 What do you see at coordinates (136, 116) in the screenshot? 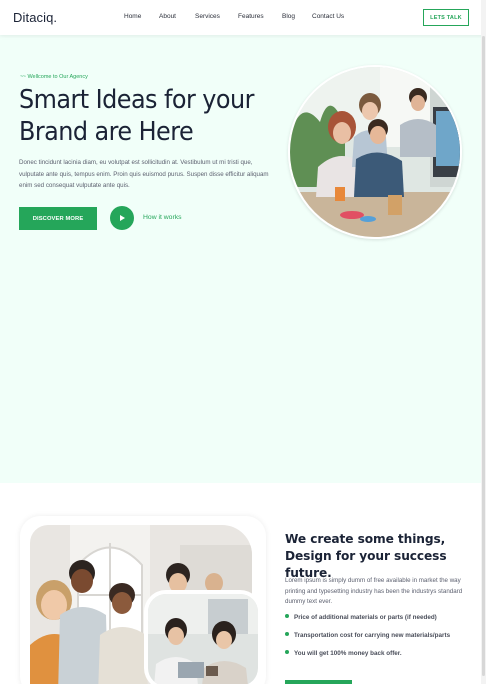
I see `hero-title: Smart Ideas for your Brand are Here` at bounding box center [136, 116].